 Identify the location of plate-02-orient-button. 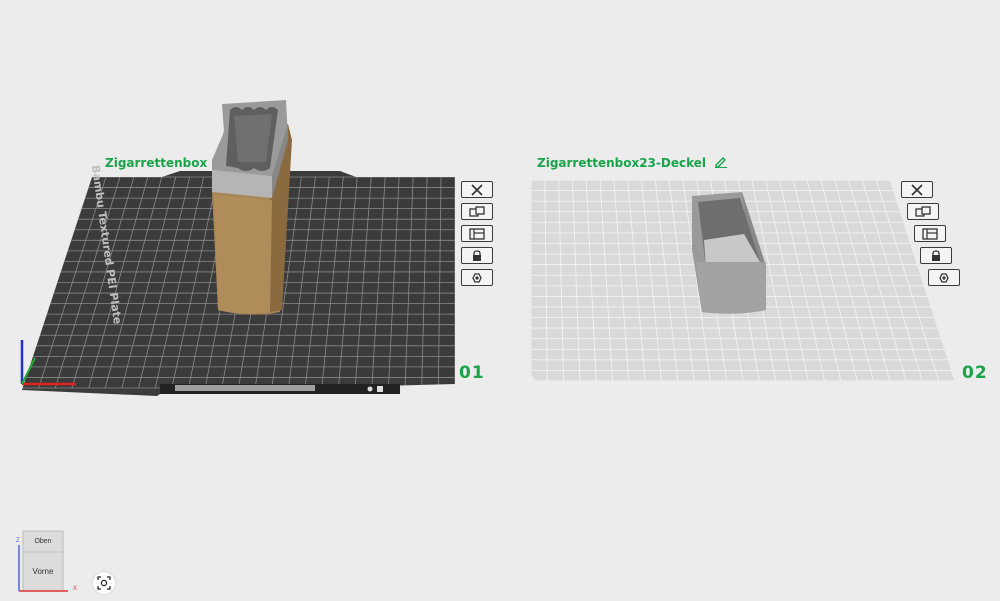
(930, 233).